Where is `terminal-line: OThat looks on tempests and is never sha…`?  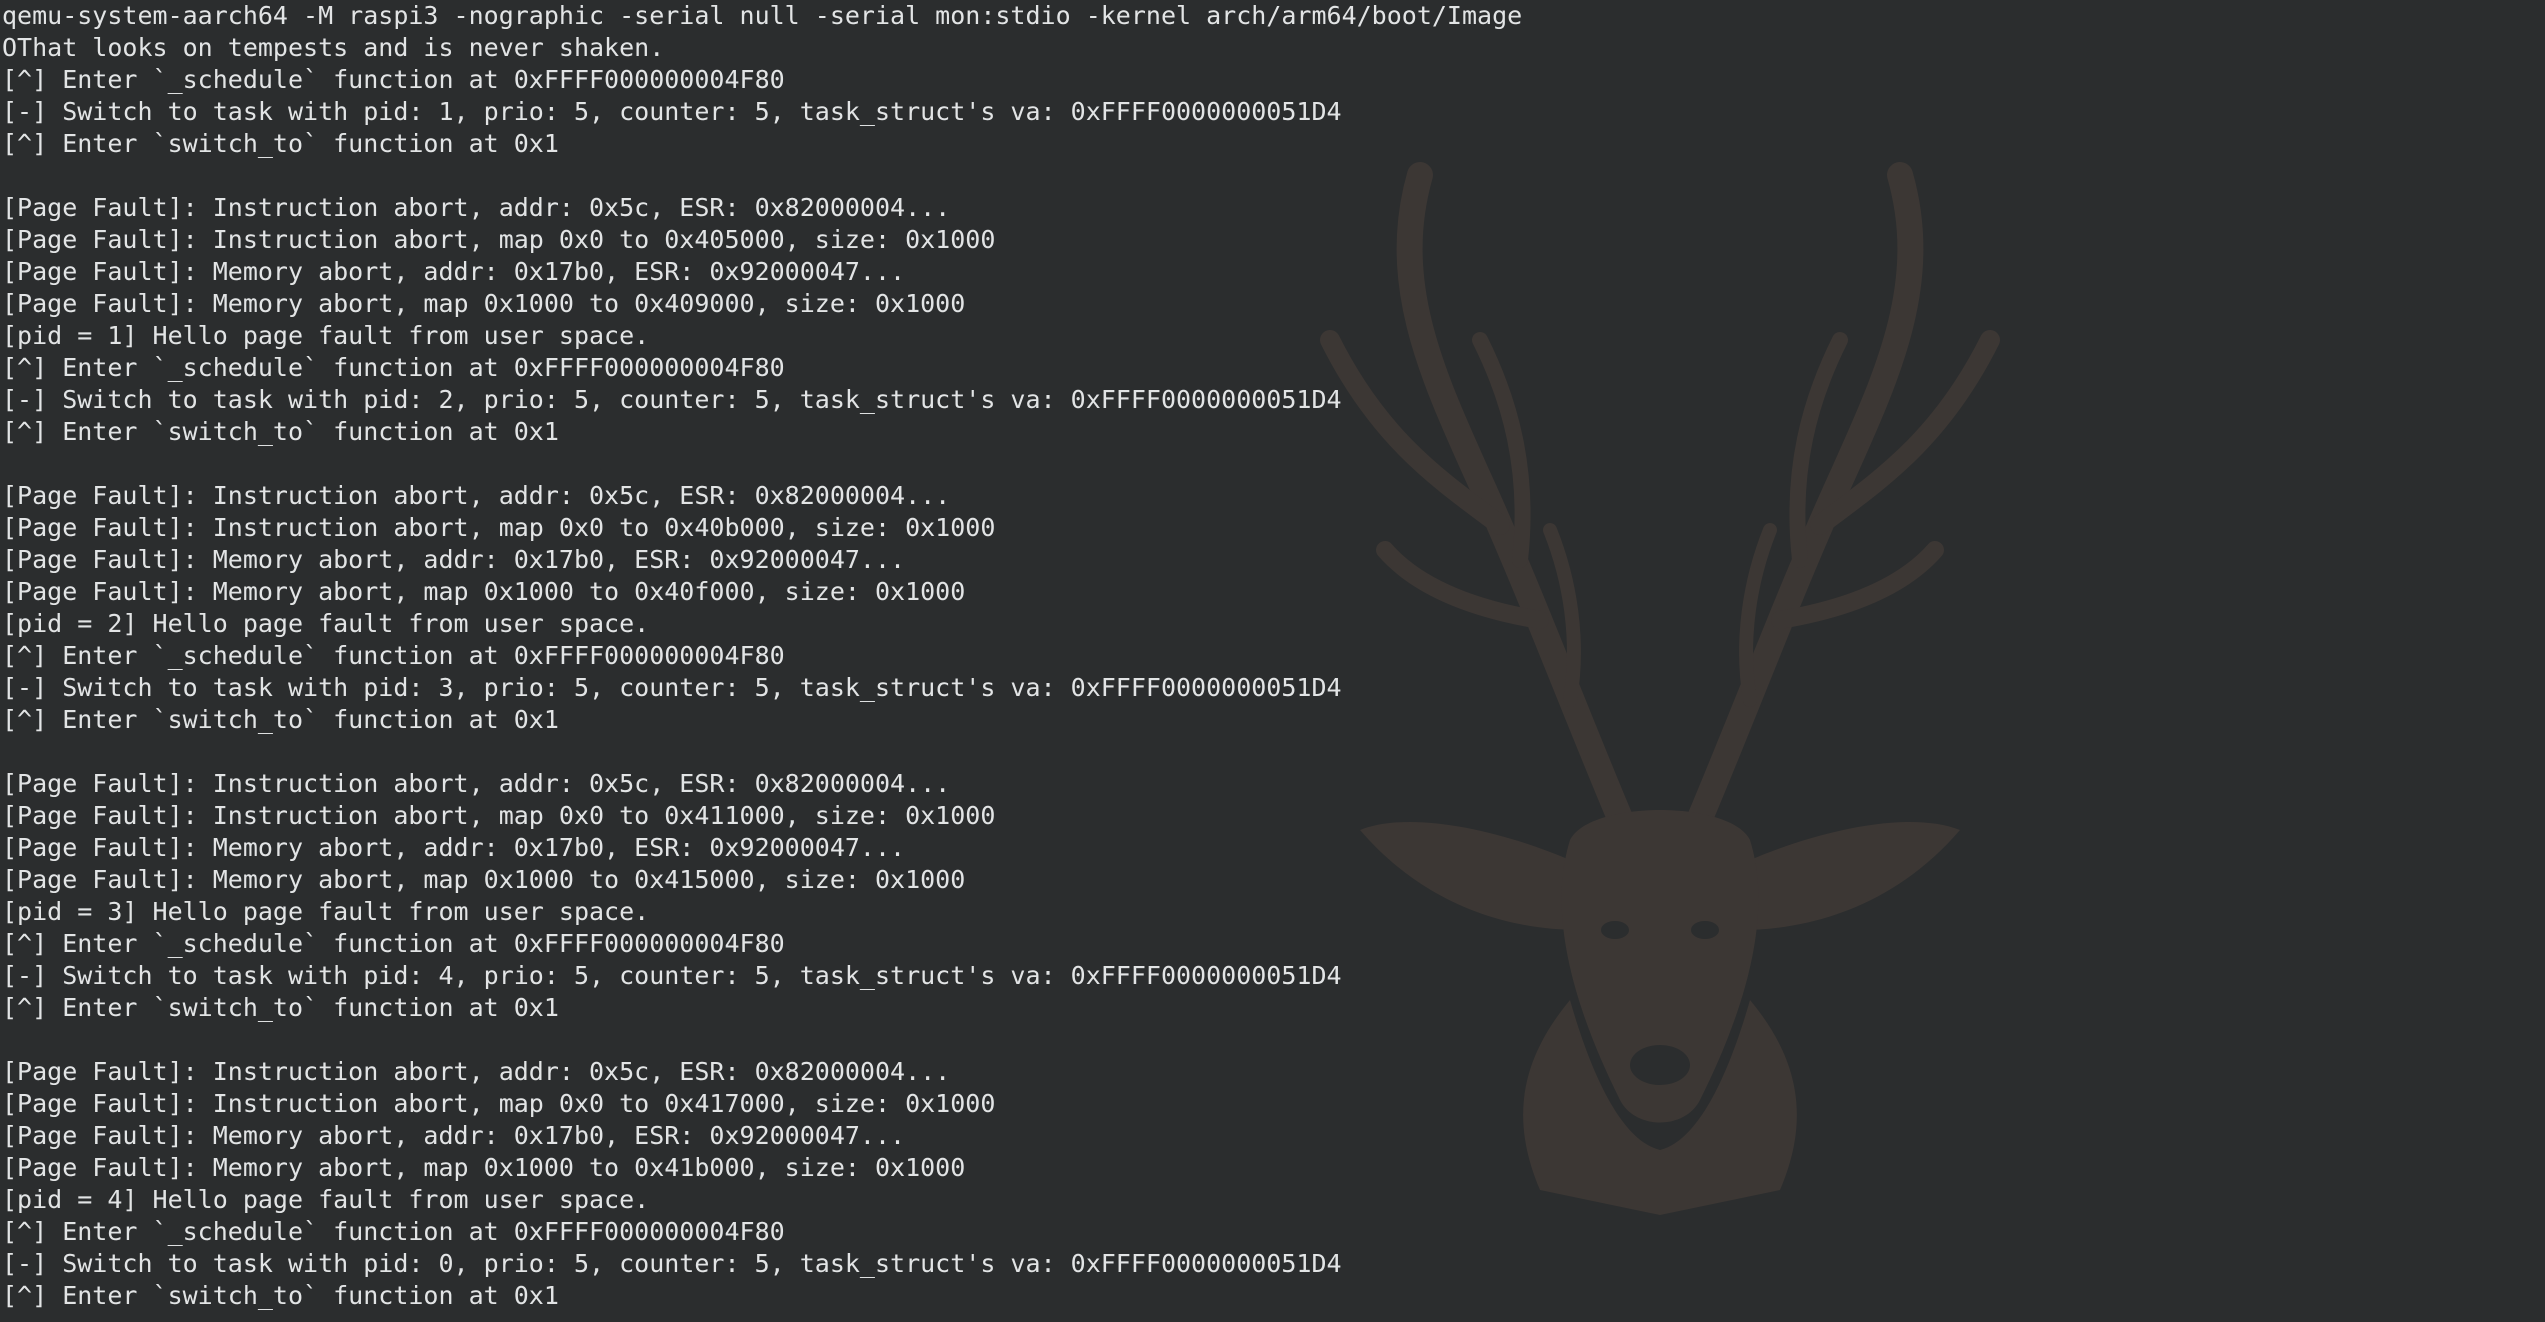 terminal-line: OThat looks on tempests and is never sha… is located at coordinates (333, 47).